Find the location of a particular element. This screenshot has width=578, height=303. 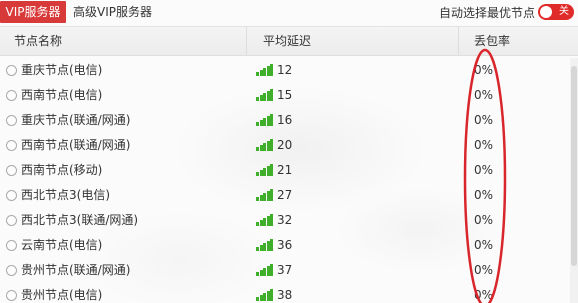

table-row: 重庆节点(电信) 12 0% is located at coordinates (285, 70).